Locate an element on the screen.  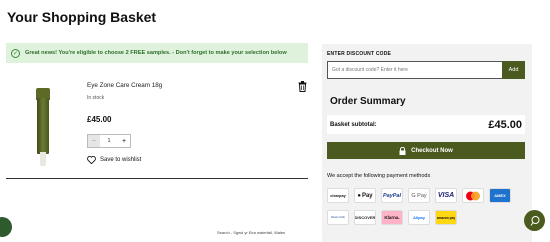
clearpay-logo: clearpay is located at coordinates (338, 195).